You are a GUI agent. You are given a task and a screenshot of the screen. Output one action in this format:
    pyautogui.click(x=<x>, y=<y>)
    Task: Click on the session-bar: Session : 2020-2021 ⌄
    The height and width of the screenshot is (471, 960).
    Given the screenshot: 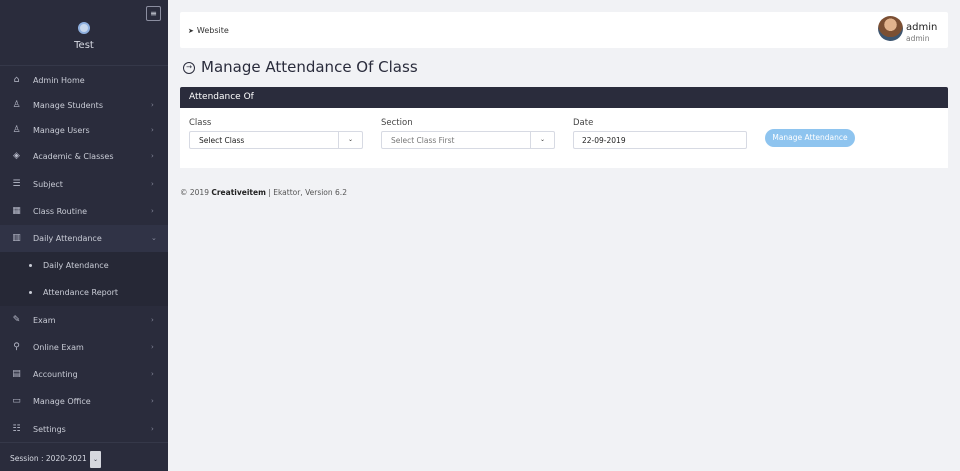 What is the action you would take?
    pyautogui.click(x=84, y=456)
    